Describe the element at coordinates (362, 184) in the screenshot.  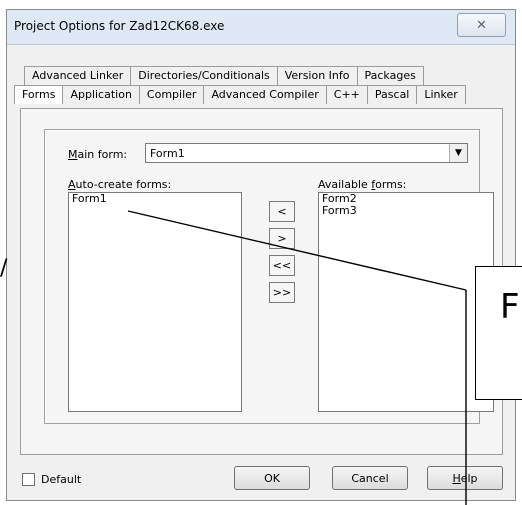
I see `available-forms-label: Available forms:` at that location.